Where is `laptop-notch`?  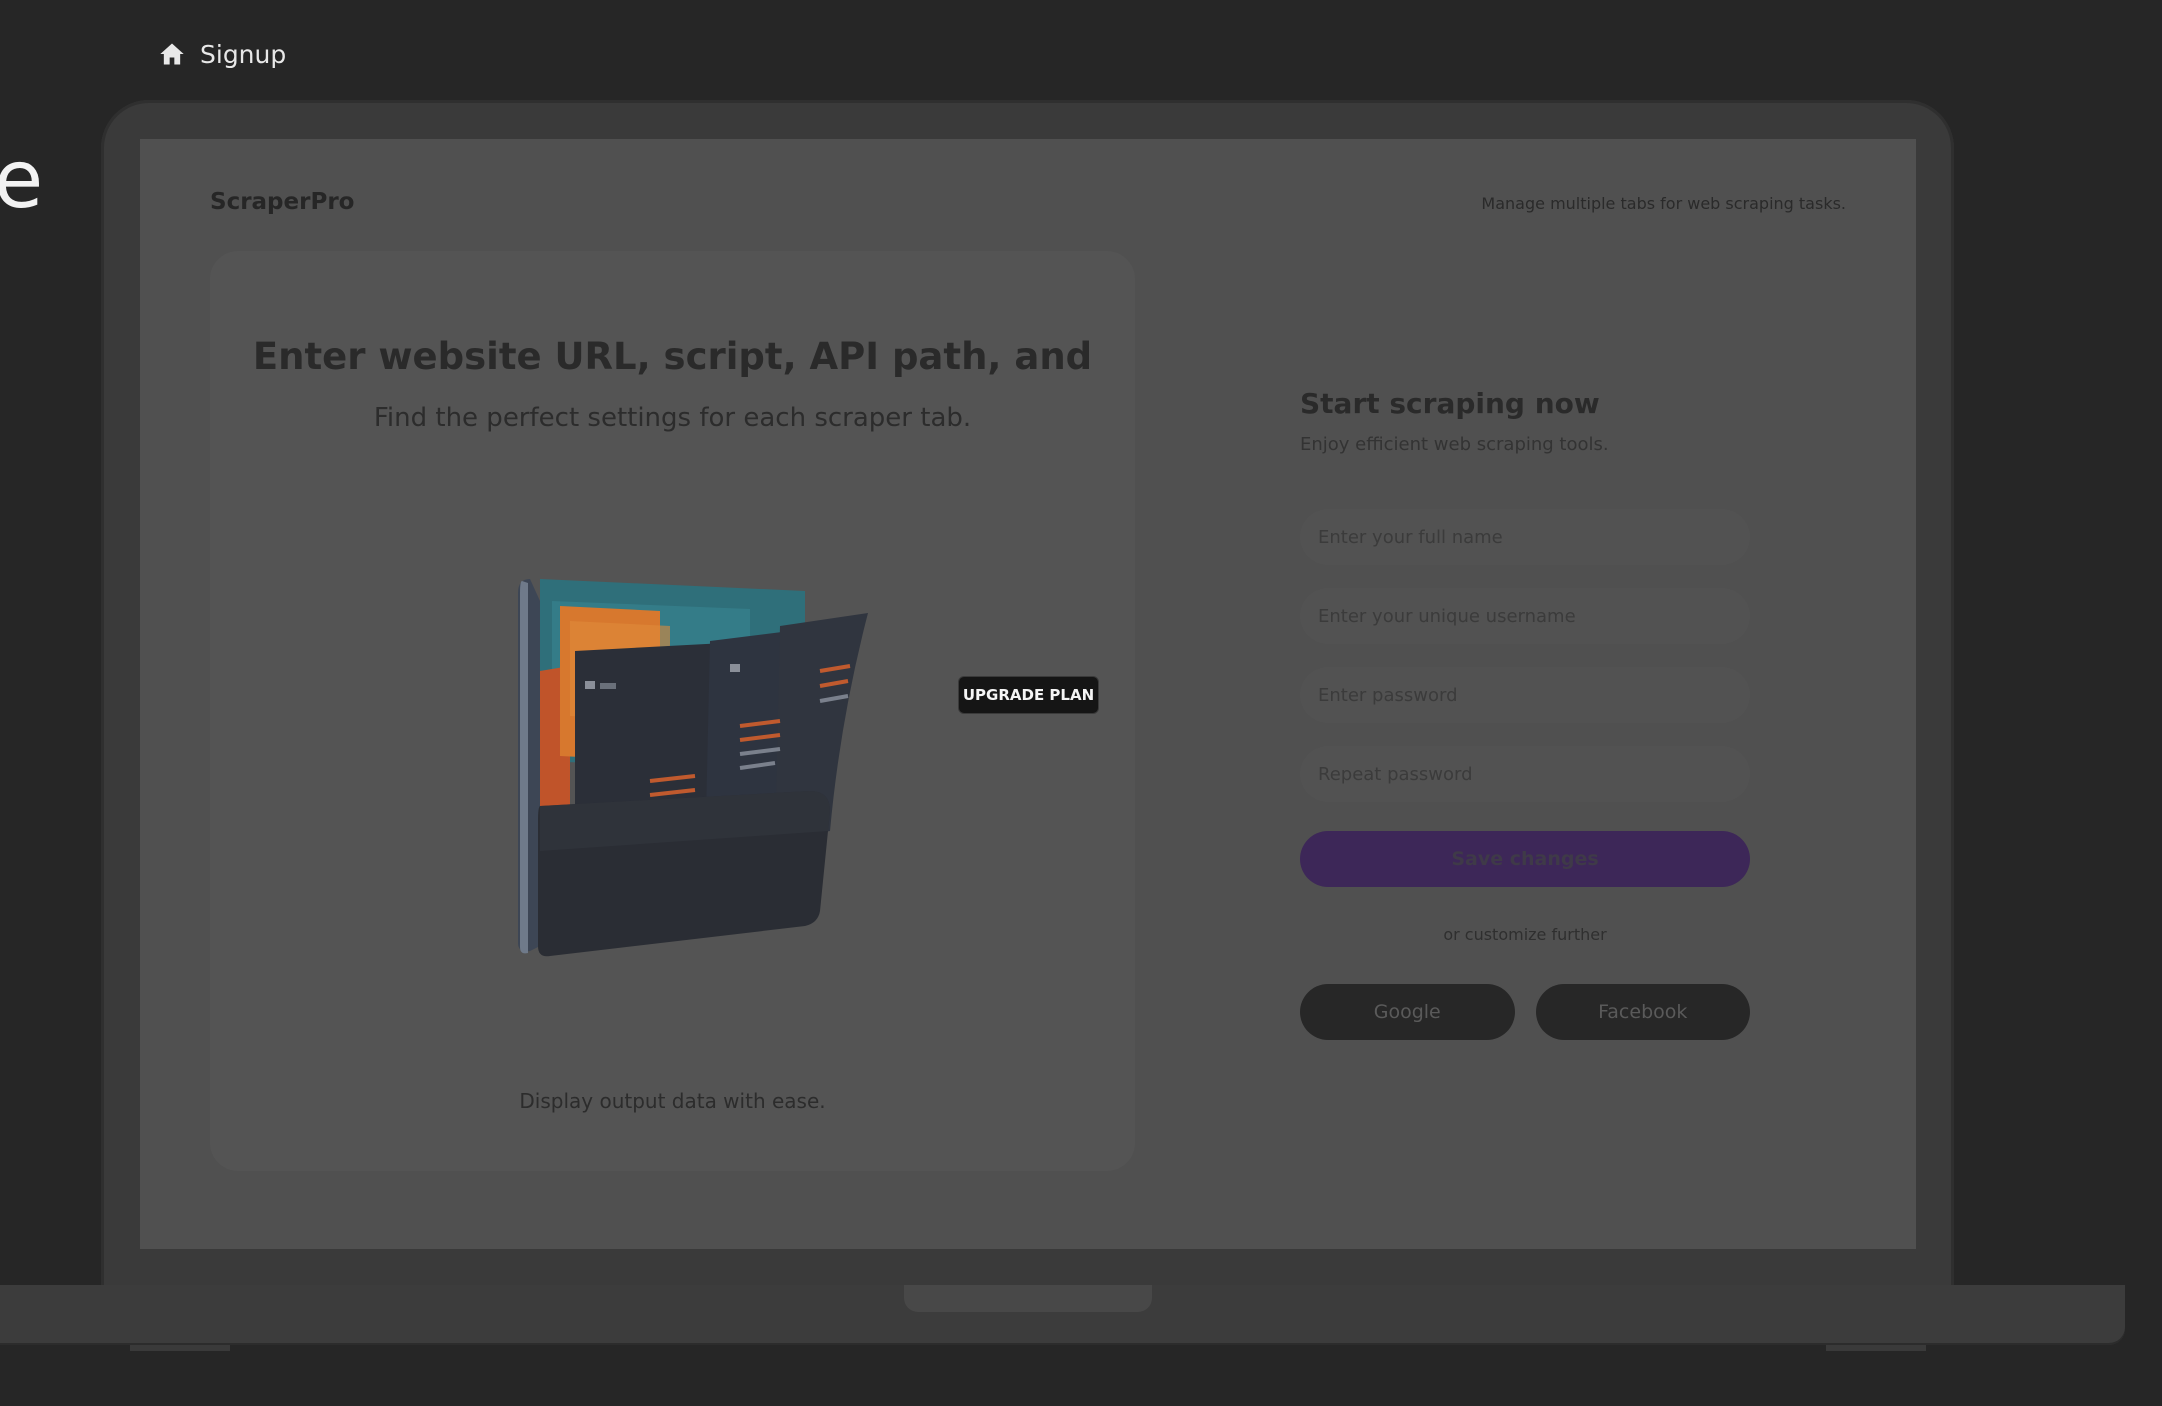 laptop-notch is located at coordinates (1028, 1298).